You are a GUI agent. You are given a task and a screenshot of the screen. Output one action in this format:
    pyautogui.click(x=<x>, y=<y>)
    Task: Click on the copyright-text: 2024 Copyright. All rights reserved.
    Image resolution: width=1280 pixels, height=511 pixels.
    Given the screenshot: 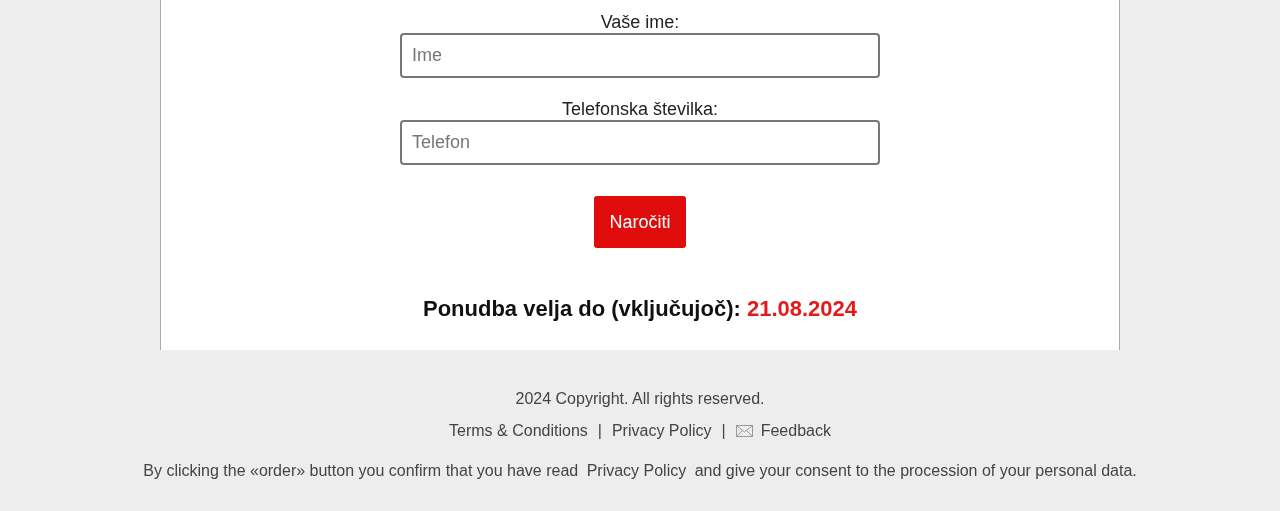 What is the action you would take?
    pyautogui.click(x=640, y=399)
    